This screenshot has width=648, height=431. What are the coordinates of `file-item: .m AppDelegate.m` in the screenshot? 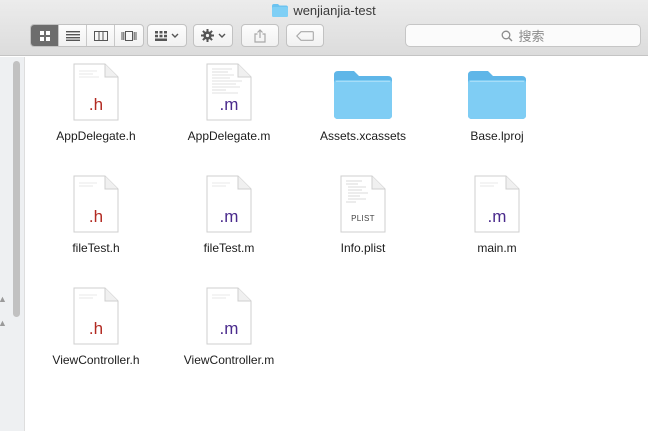 It's located at (229, 103).